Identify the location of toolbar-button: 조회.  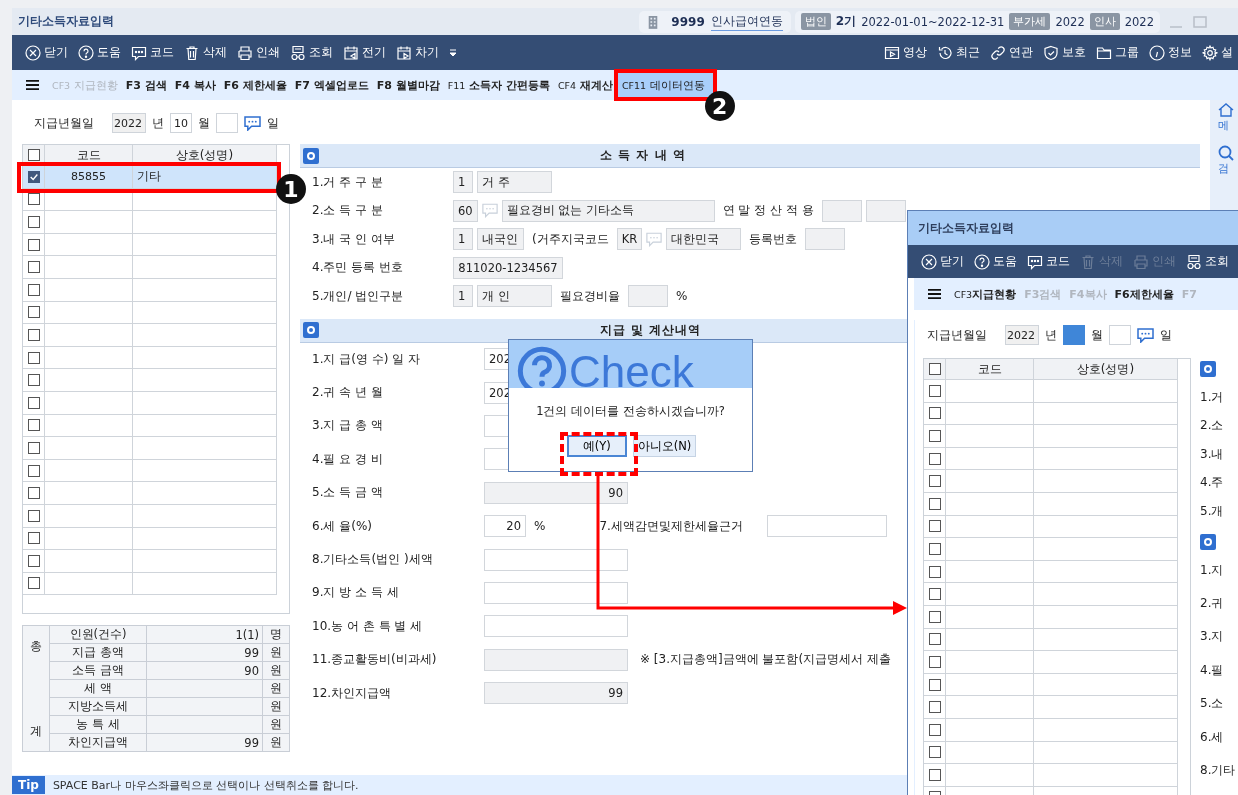
(1207, 261).